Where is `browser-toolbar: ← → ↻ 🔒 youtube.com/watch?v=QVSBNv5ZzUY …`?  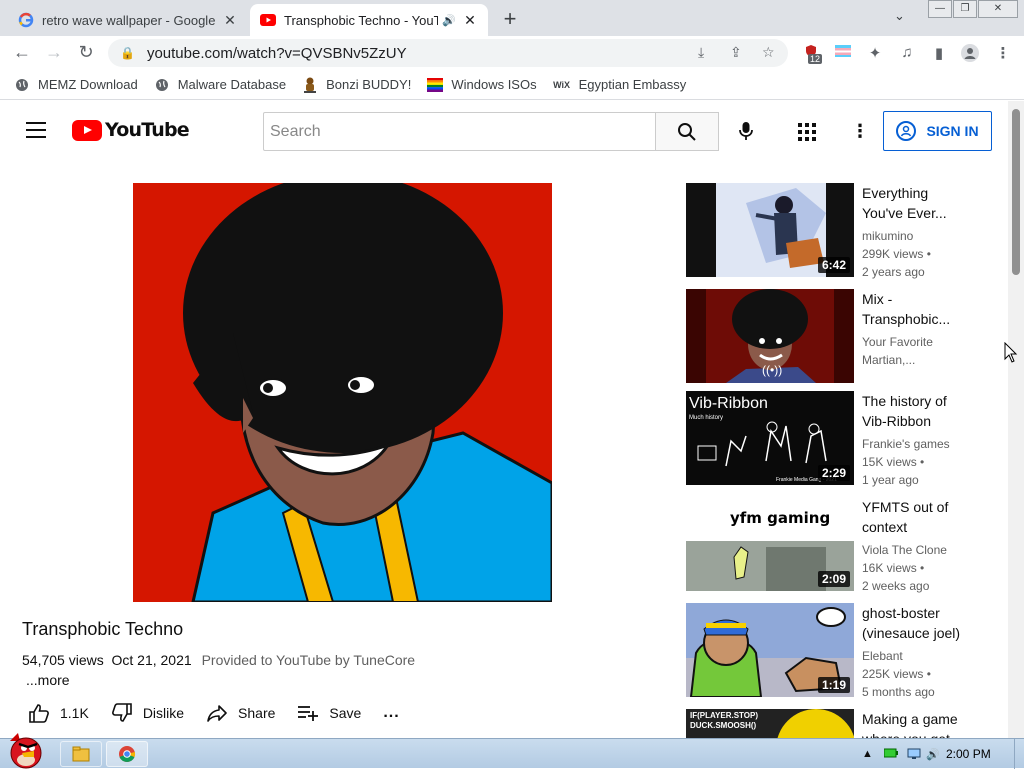
browser-toolbar: ← → ↻ 🔒 youtube.com/watch?v=QVSBNv5ZzUY … is located at coordinates (512, 53).